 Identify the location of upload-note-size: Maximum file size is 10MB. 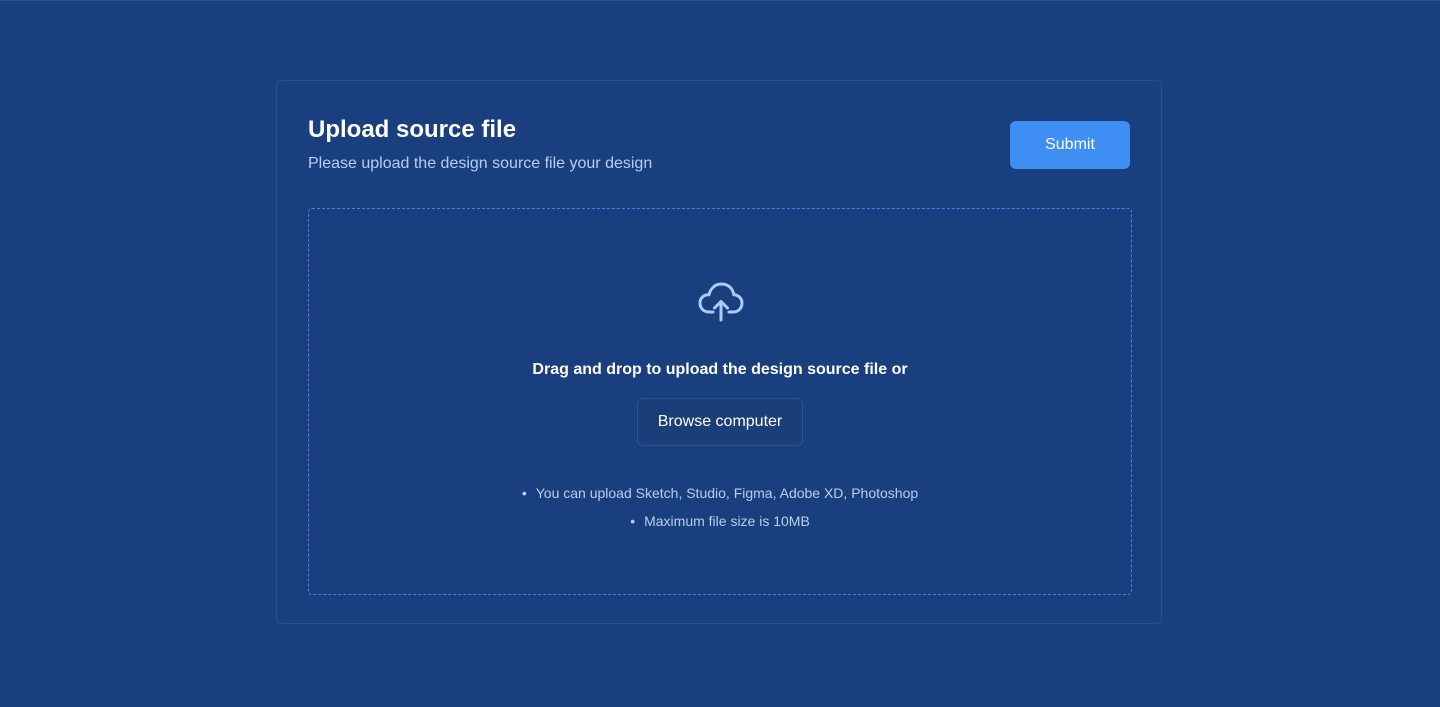
(727, 521).